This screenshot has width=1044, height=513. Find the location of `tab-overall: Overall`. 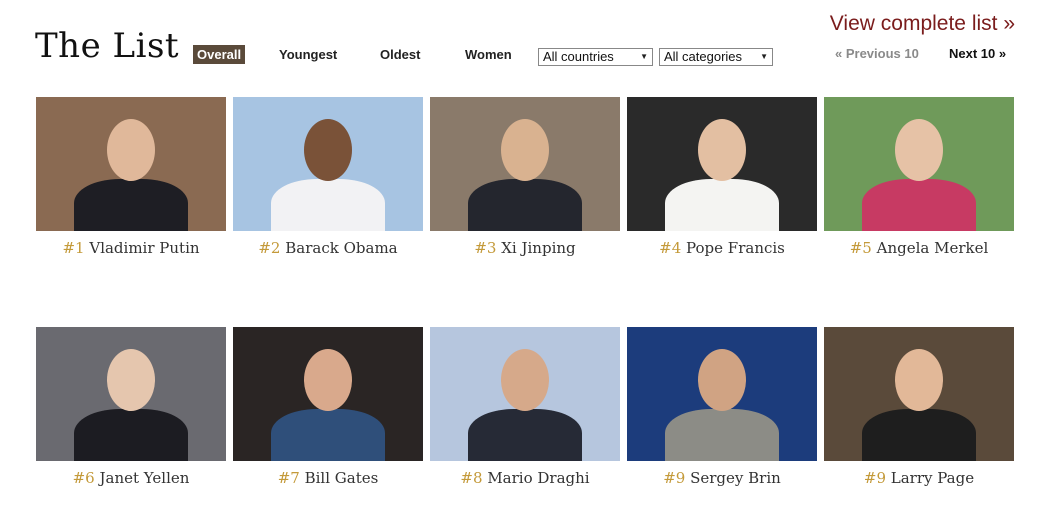

tab-overall: Overall is located at coordinates (219, 54).